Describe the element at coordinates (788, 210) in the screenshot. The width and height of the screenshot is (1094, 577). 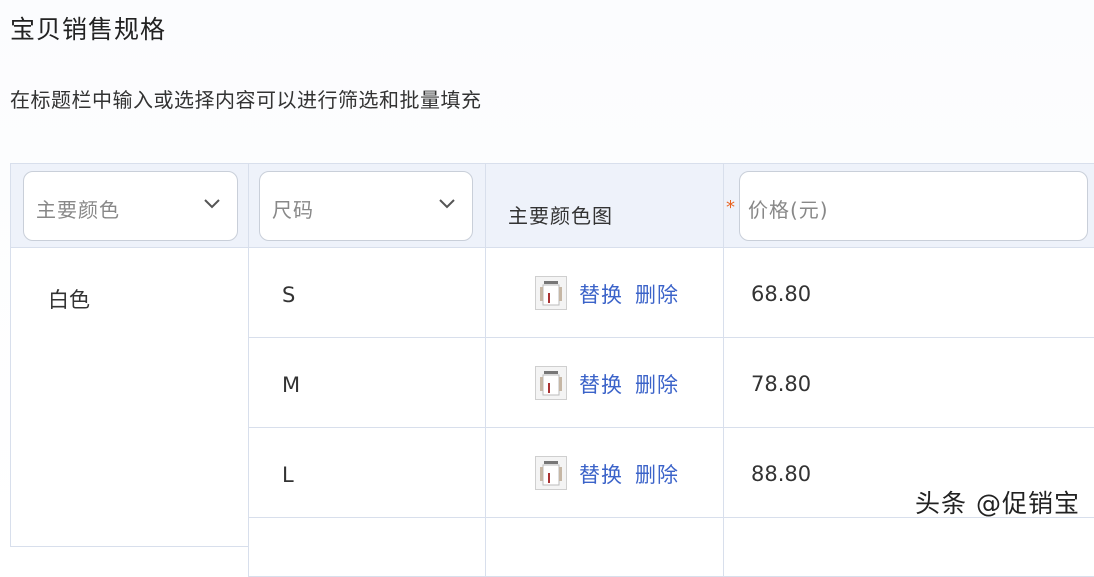
I see `price-input-placeholder: 价格(元)` at that location.